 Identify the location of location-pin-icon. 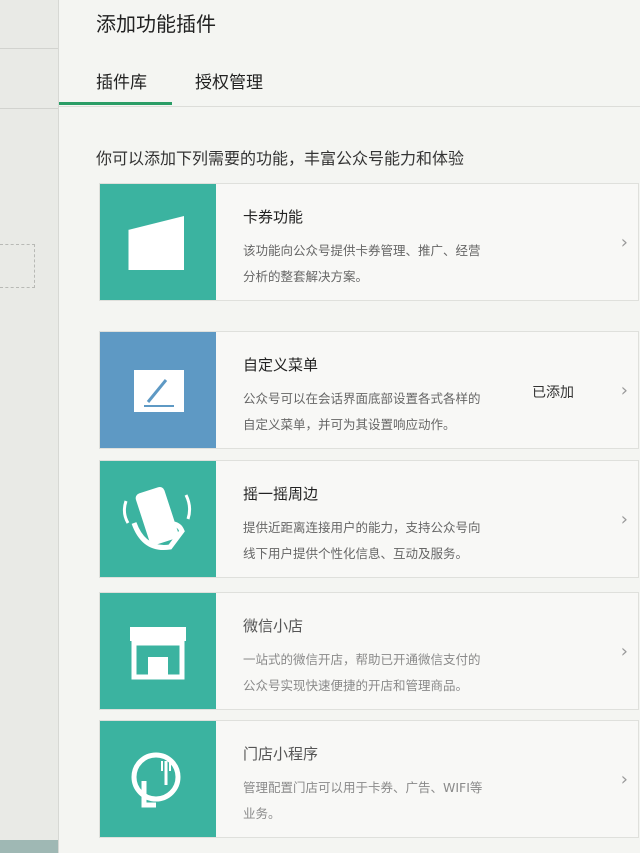
(158, 779).